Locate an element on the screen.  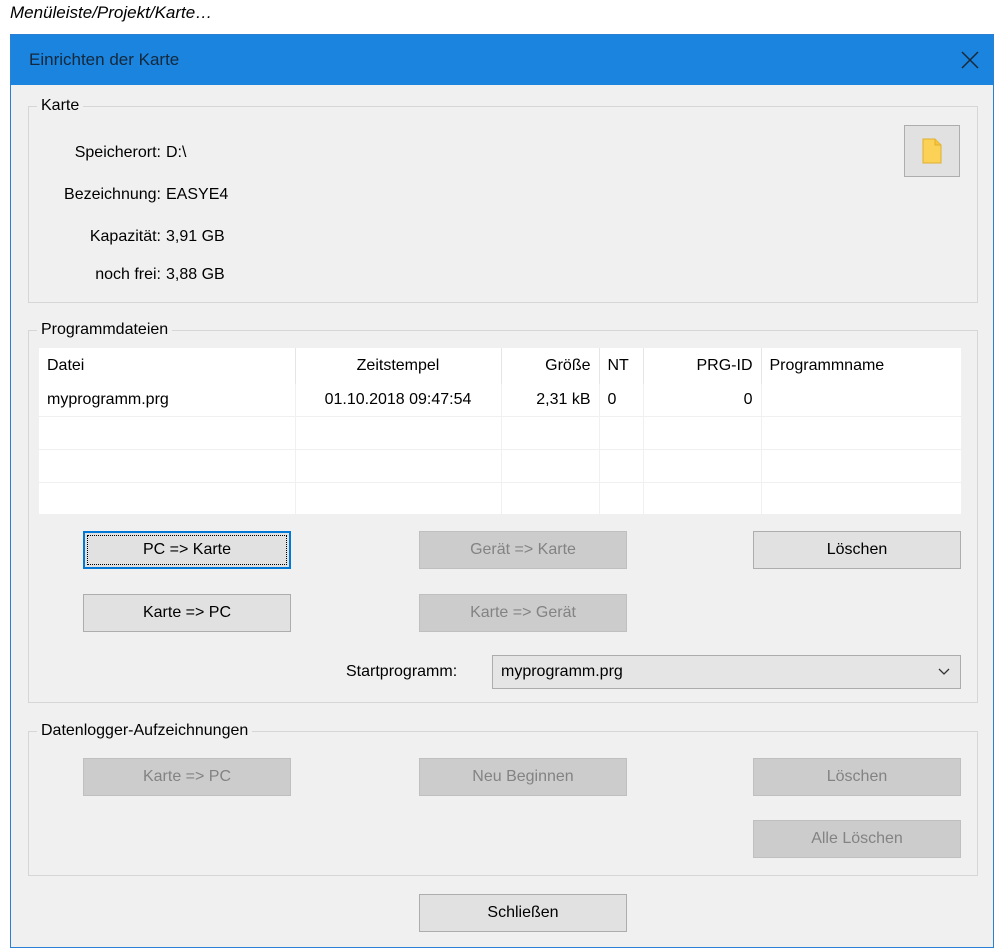
startprogramm-value: myprogramm.prg is located at coordinates (562, 671).